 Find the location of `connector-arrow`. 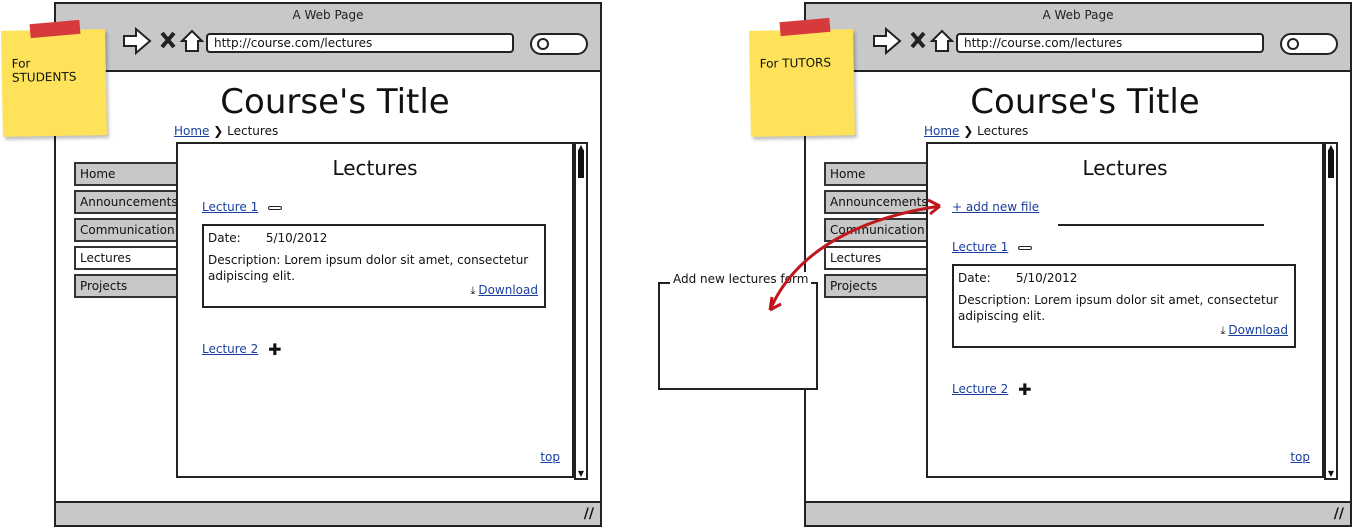

connector-arrow is located at coordinates (854, 255).